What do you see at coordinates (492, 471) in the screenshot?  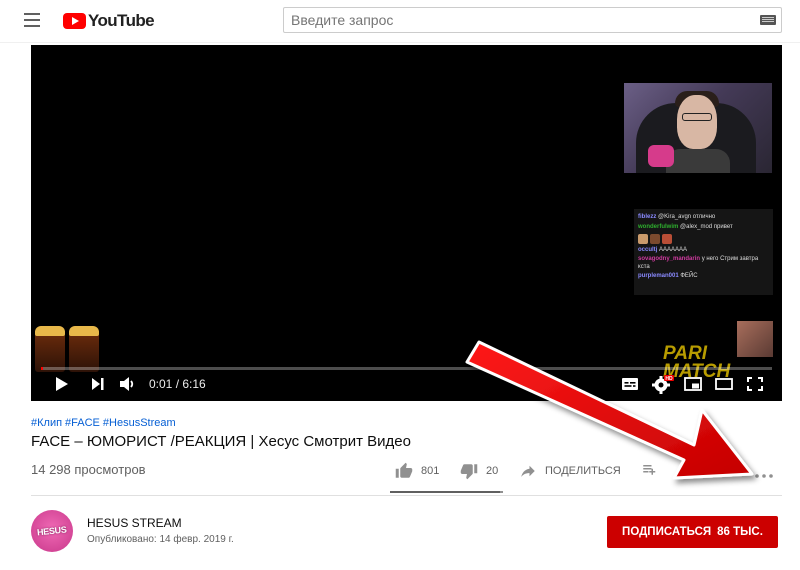 I see `dislike-count: 20` at bounding box center [492, 471].